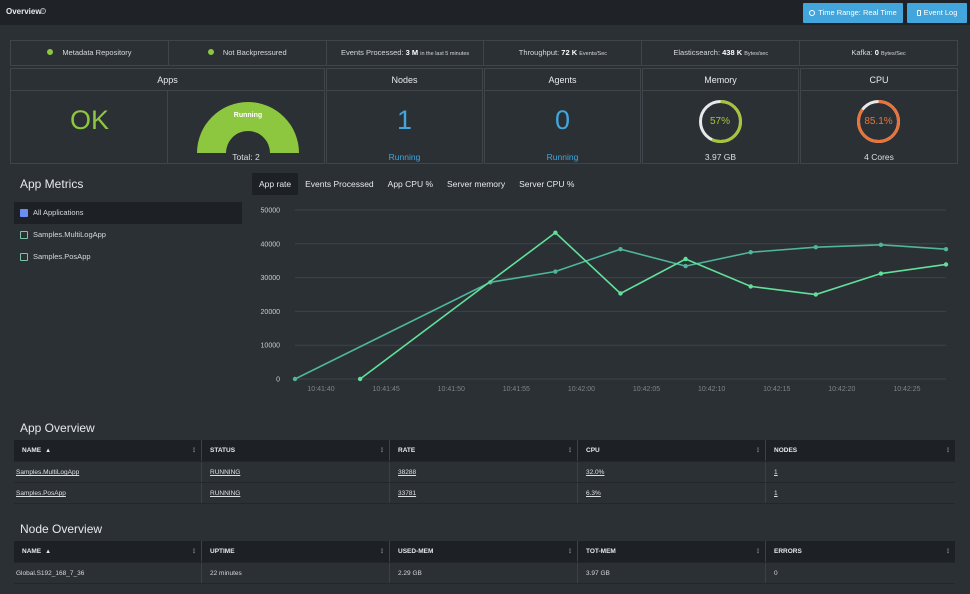  Describe the element at coordinates (853, 13) in the screenshot. I see `time-range-button: Time Range: Real Time` at that location.